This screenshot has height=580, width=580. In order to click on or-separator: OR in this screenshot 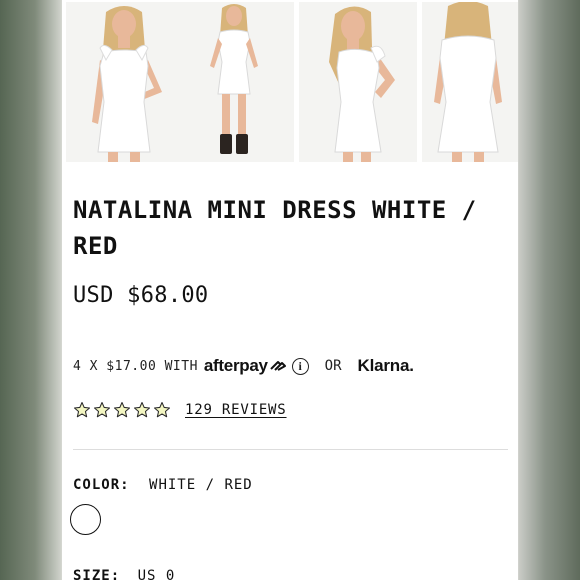, I will do `click(333, 366)`.